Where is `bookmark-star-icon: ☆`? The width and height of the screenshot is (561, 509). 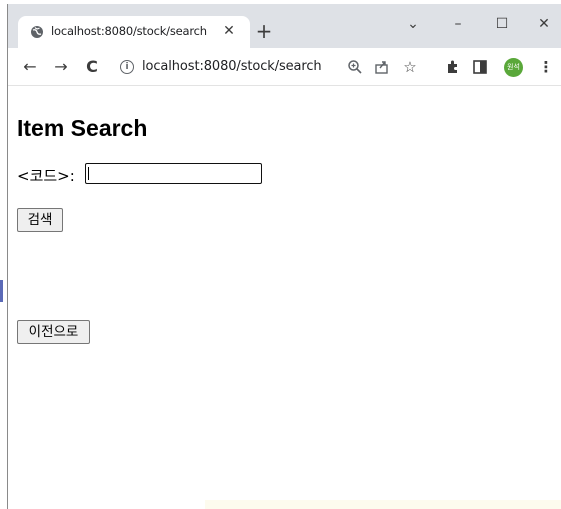 bookmark-star-icon: ☆ is located at coordinates (410, 67).